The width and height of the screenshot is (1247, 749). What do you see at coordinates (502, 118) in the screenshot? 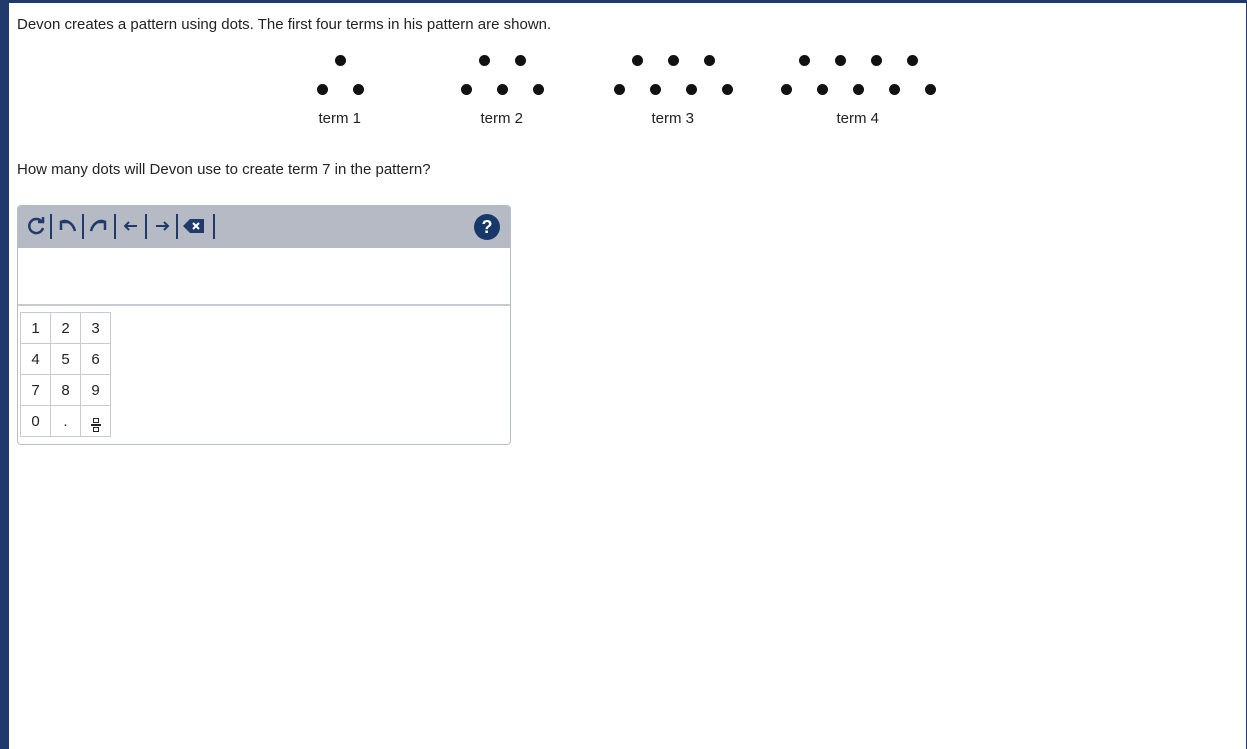
I see `term-label: term 2` at bounding box center [502, 118].